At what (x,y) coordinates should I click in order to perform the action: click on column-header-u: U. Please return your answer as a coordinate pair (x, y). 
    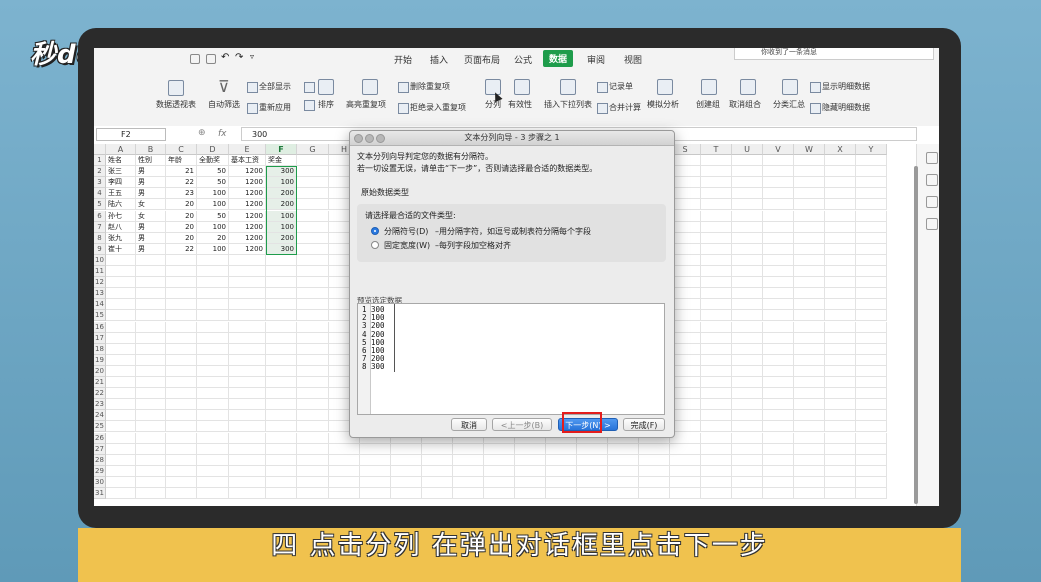
    Looking at the image, I should click on (747, 149).